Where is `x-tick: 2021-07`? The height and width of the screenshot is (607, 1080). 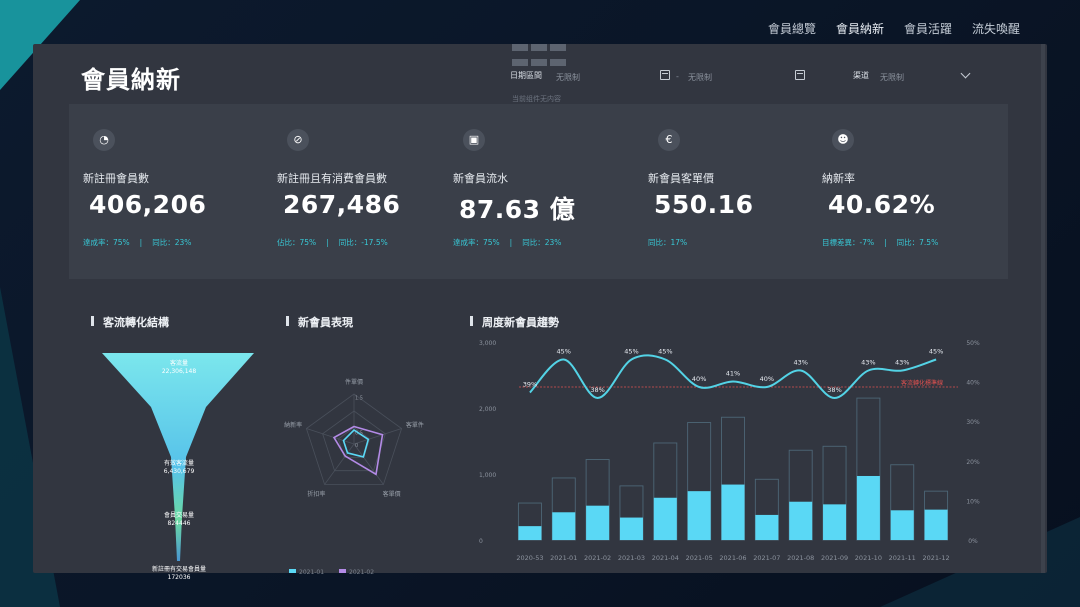 x-tick: 2021-07 is located at coordinates (766, 558).